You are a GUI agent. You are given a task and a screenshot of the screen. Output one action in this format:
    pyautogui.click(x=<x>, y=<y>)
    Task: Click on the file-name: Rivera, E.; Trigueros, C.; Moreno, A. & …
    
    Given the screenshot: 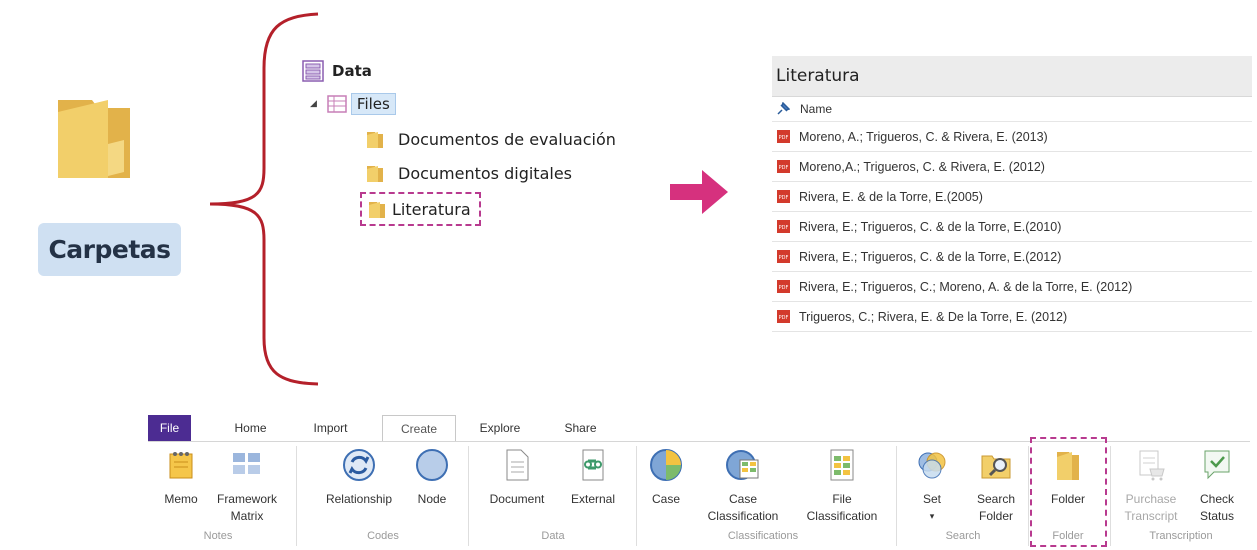 What is the action you would take?
    pyautogui.click(x=966, y=286)
    